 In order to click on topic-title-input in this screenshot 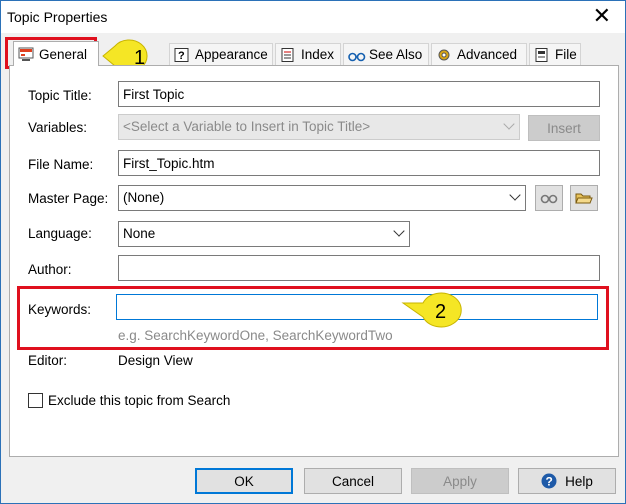, I will do `click(359, 94)`.